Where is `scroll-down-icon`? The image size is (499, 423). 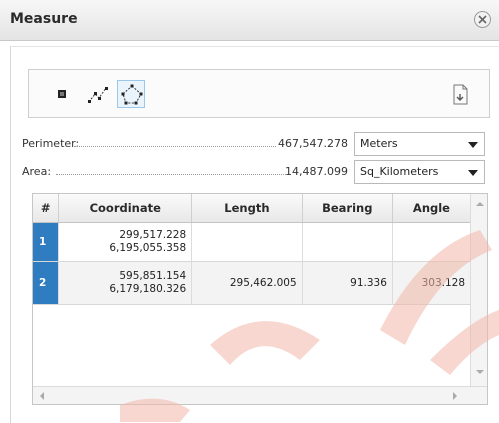
scroll-down-icon is located at coordinates (480, 372).